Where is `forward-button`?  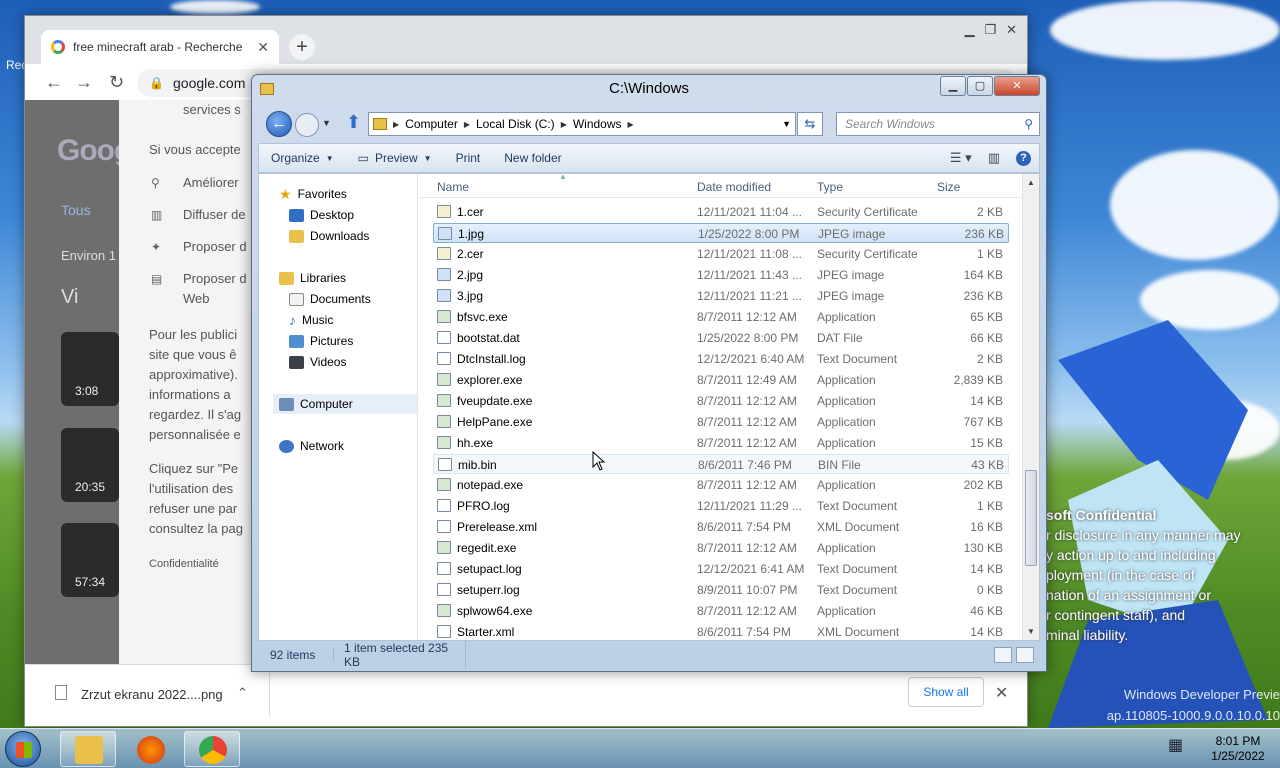 forward-button is located at coordinates (307, 125).